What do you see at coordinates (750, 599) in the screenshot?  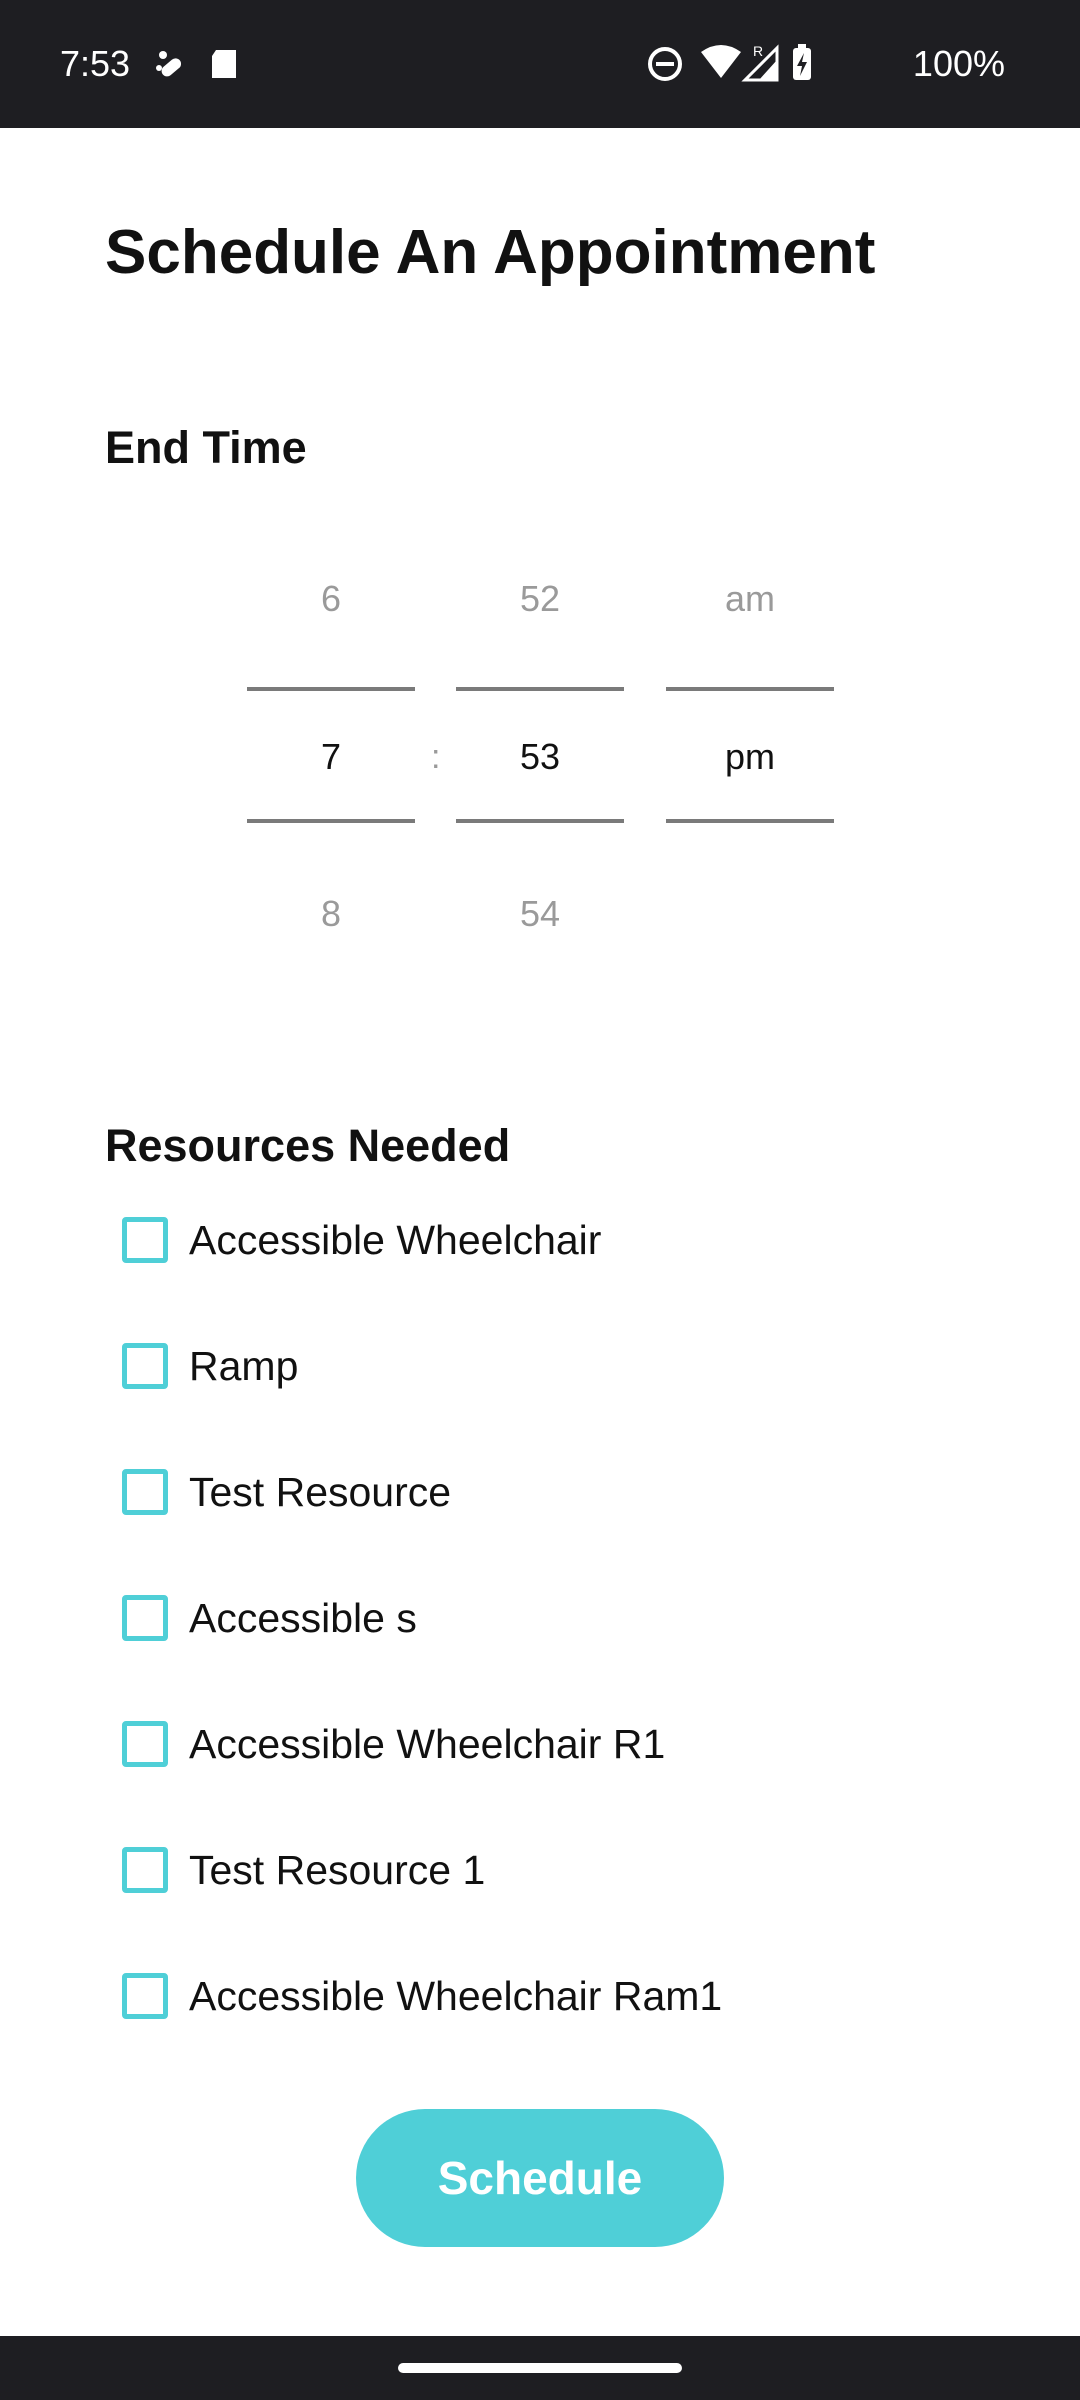 I see `period-prev: am` at bounding box center [750, 599].